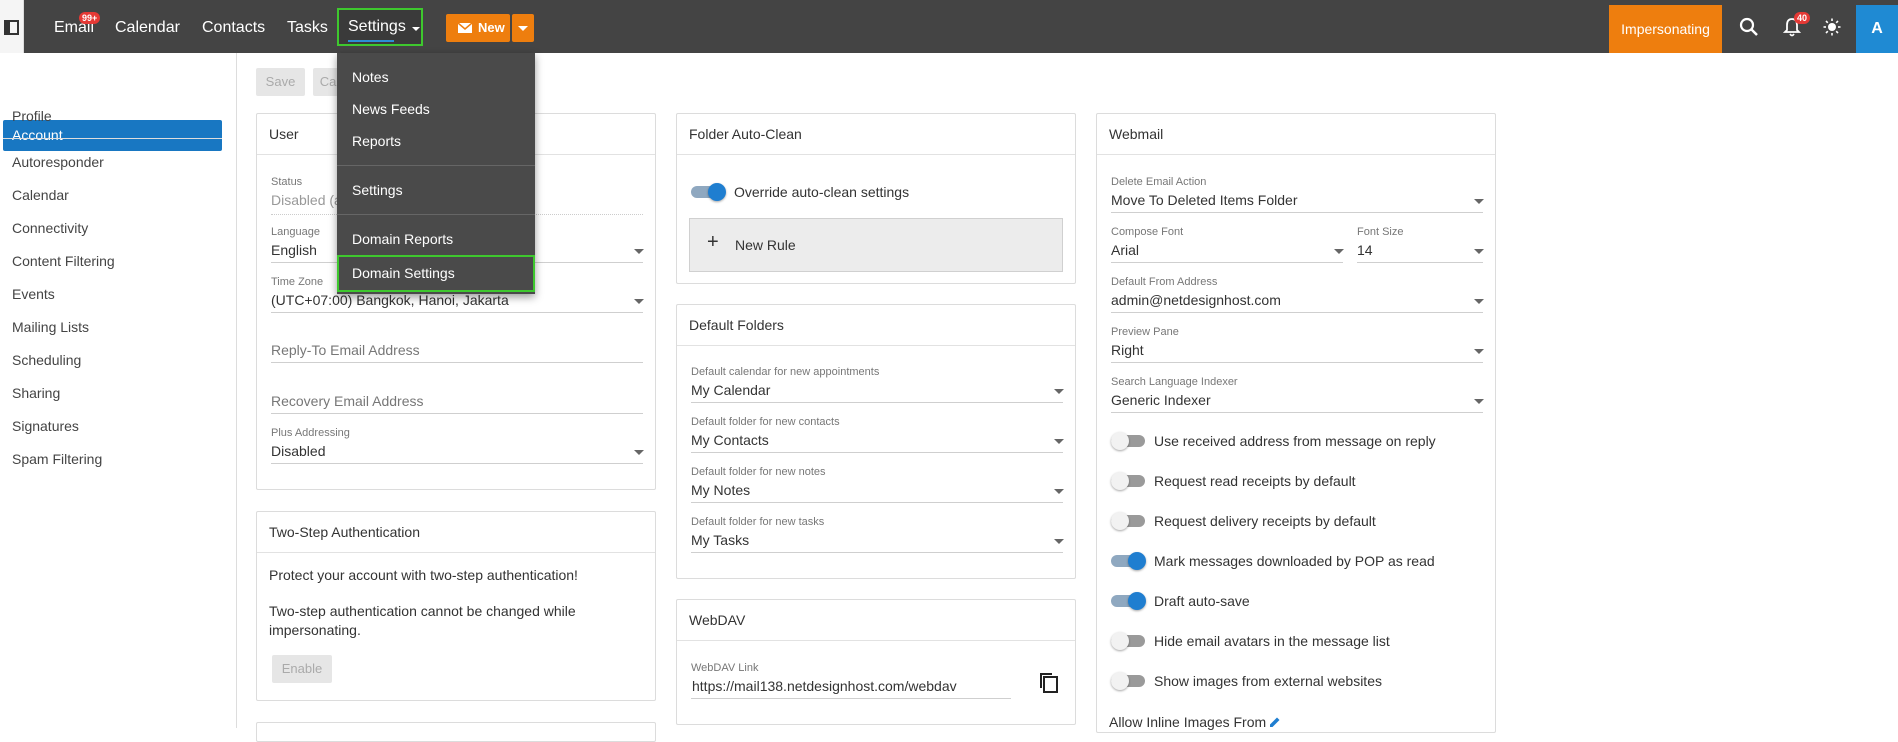  What do you see at coordinates (720, 490) in the screenshot?
I see `default-notes-select: My Notes` at bounding box center [720, 490].